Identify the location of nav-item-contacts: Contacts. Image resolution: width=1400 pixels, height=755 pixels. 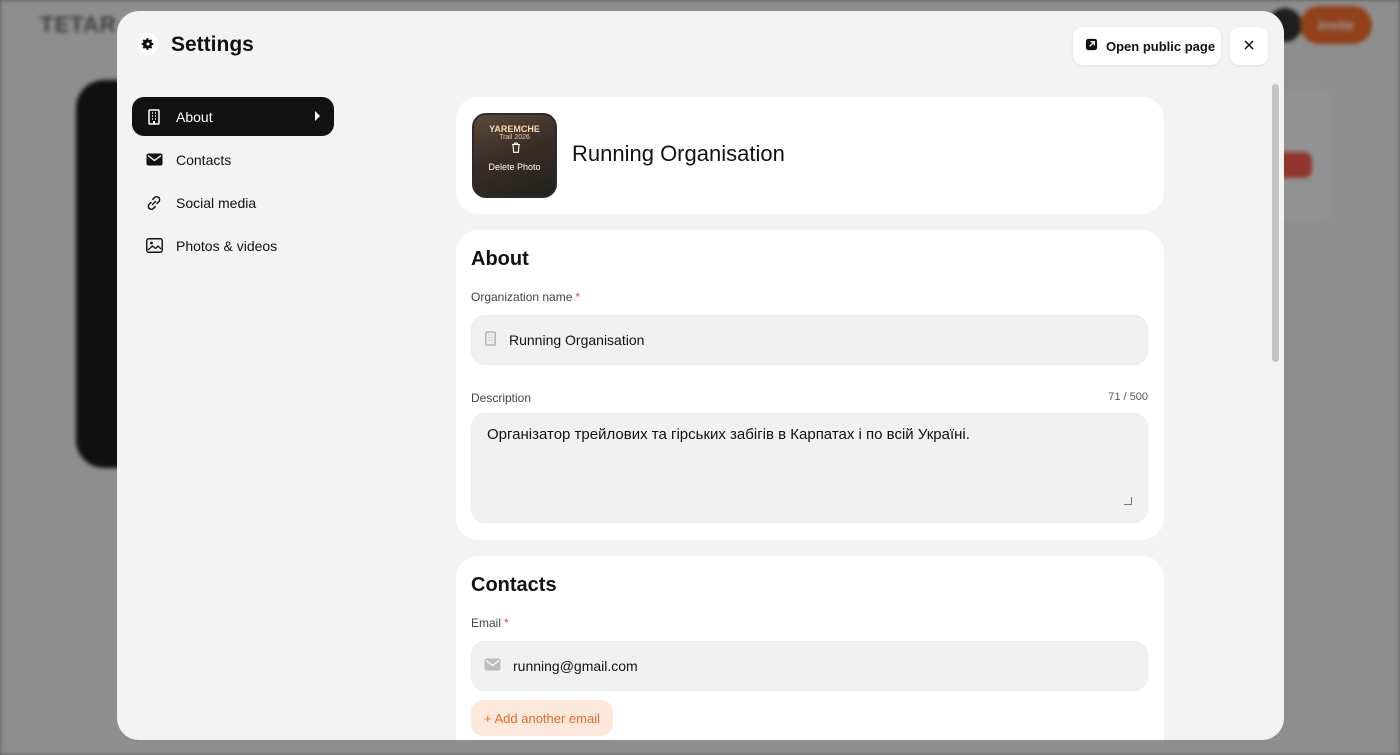
(233, 159).